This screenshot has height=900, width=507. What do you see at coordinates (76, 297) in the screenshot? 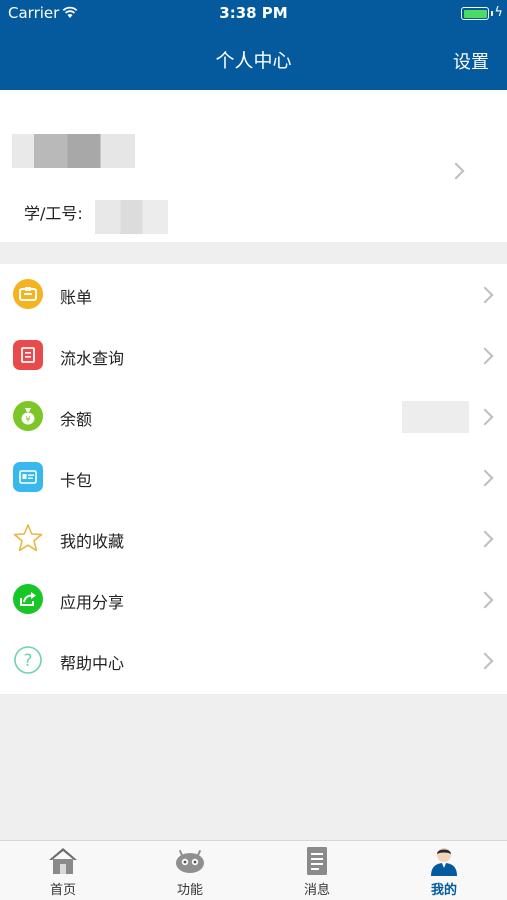
I see `menu-item-label: 账单` at bounding box center [76, 297].